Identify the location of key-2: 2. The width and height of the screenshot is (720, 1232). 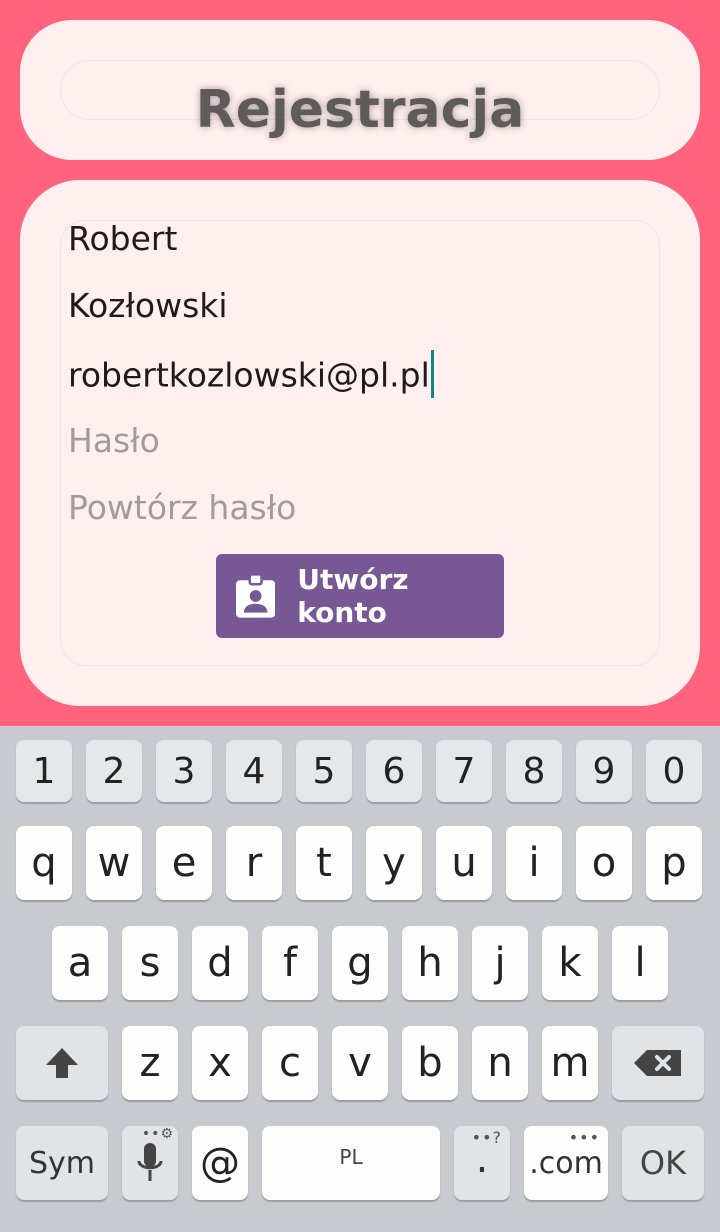
(114, 771).